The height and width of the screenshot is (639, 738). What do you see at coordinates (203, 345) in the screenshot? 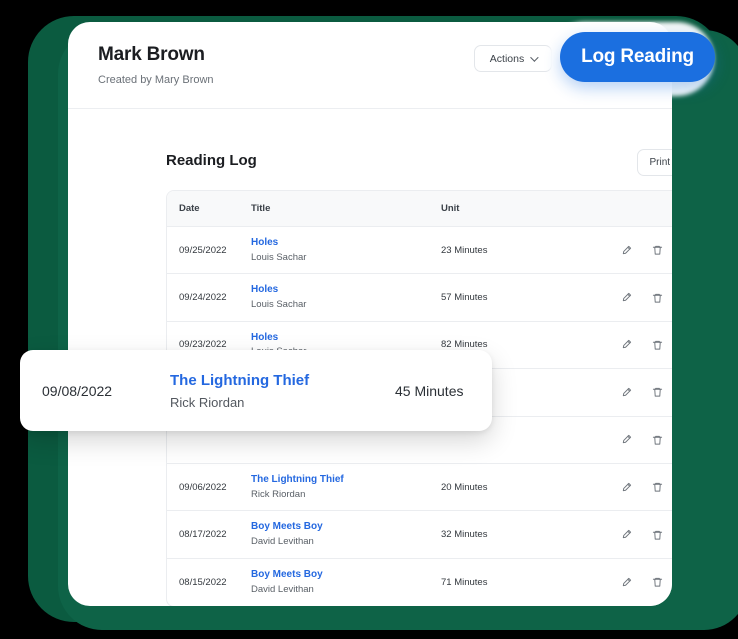
I see `row-date: 09/23/2022` at bounding box center [203, 345].